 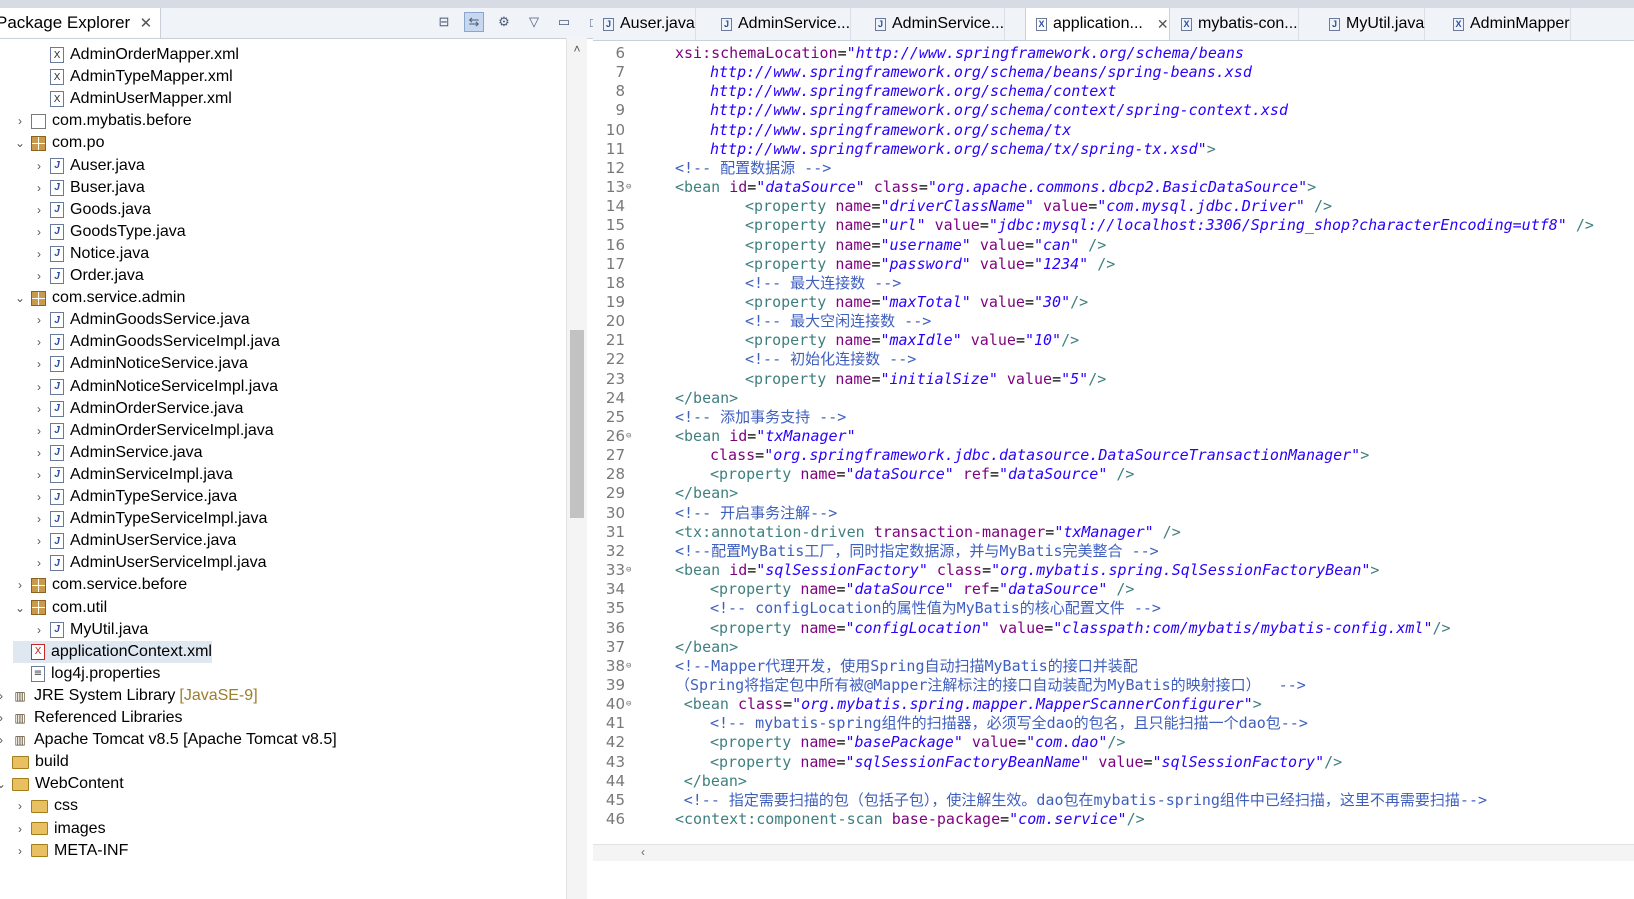 I want to click on tree-item: › J AdminUserService.java, so click(x=134, y=541).